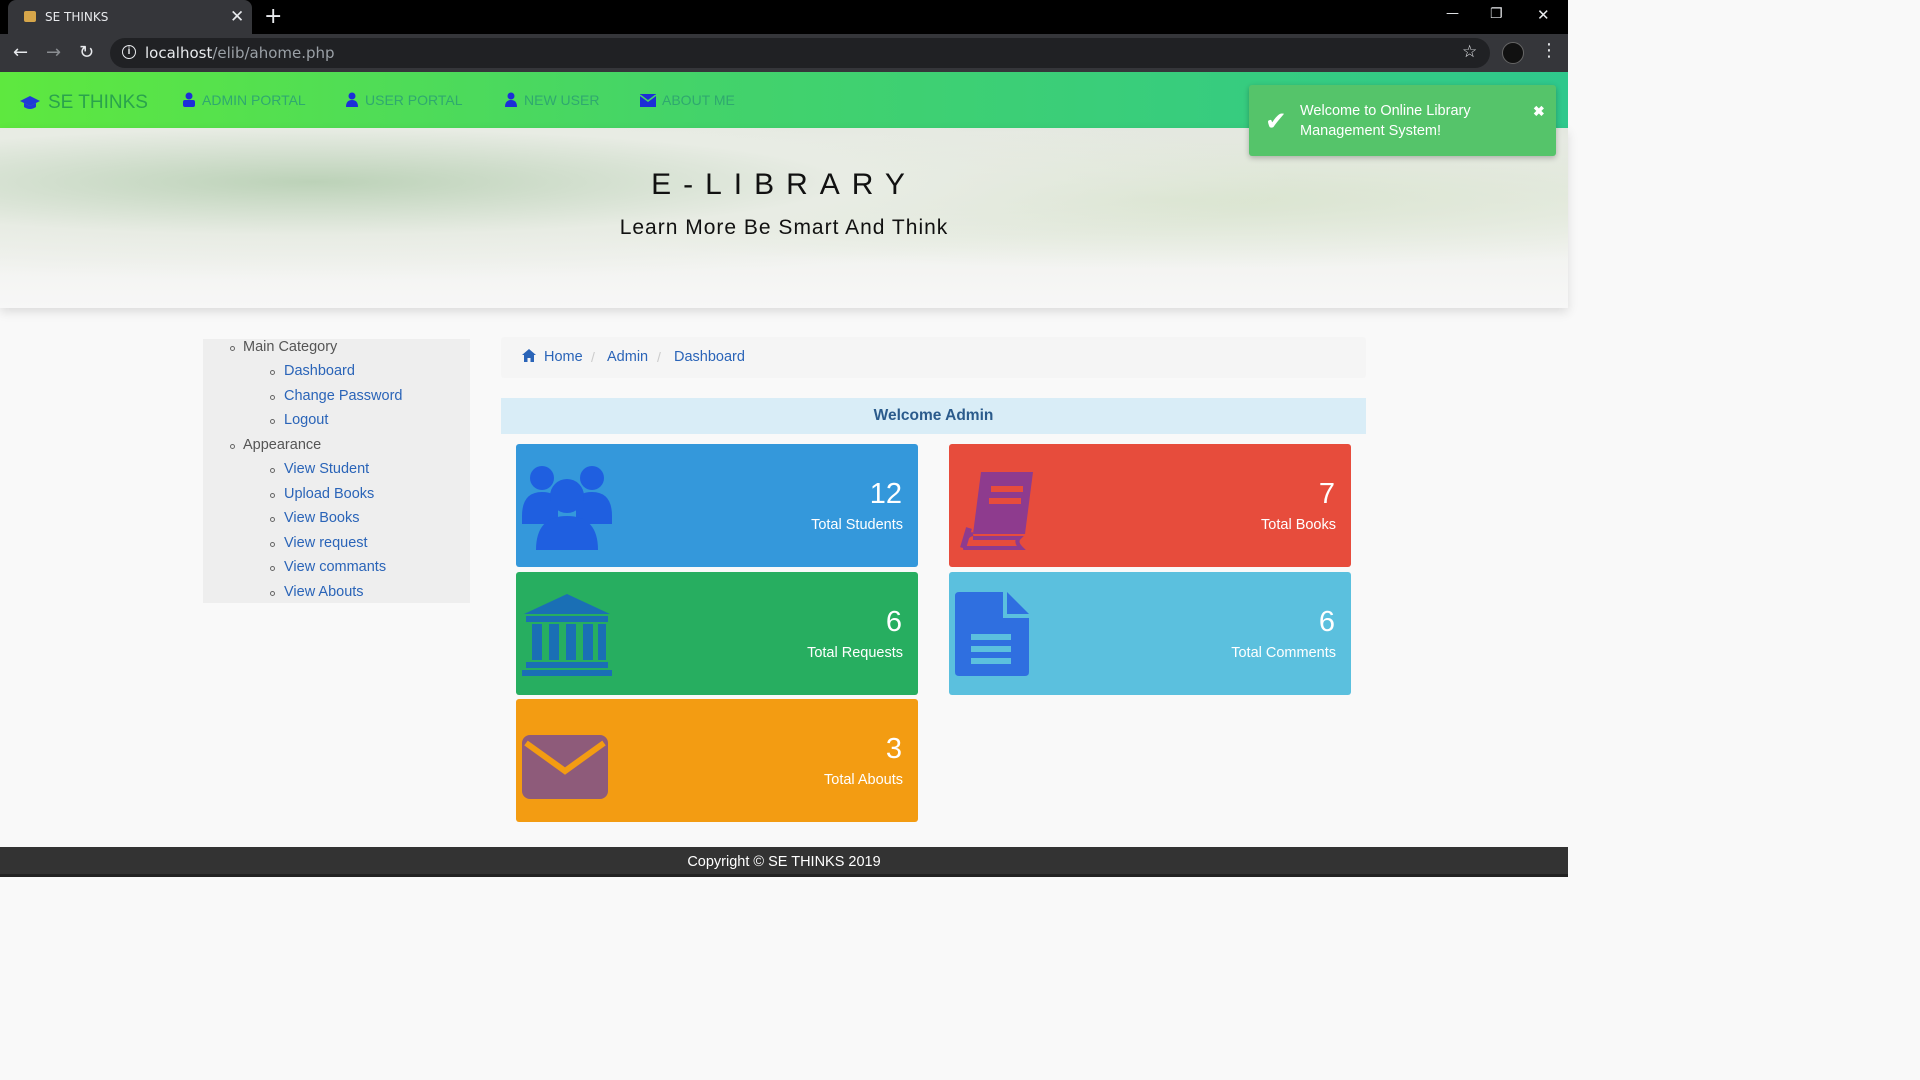 Image resolution: width=1920 pixels, height=1080 pixels. I want to click on hero-subtitle: Learn More Be Smart And Think, so click(784, 227).